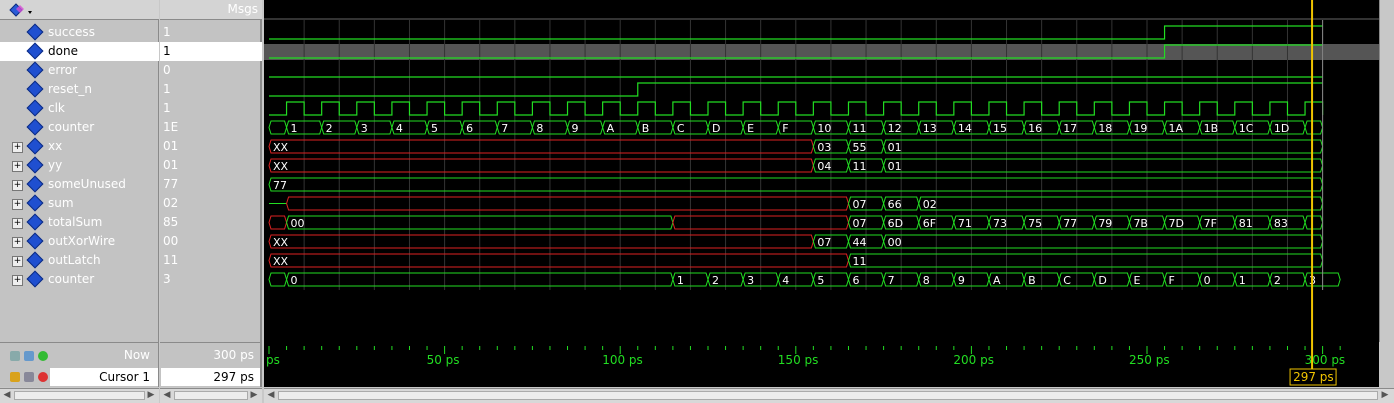 The image size is (1394, 403). I want to click on value-row-reset_n: 1, so click(211, 89).